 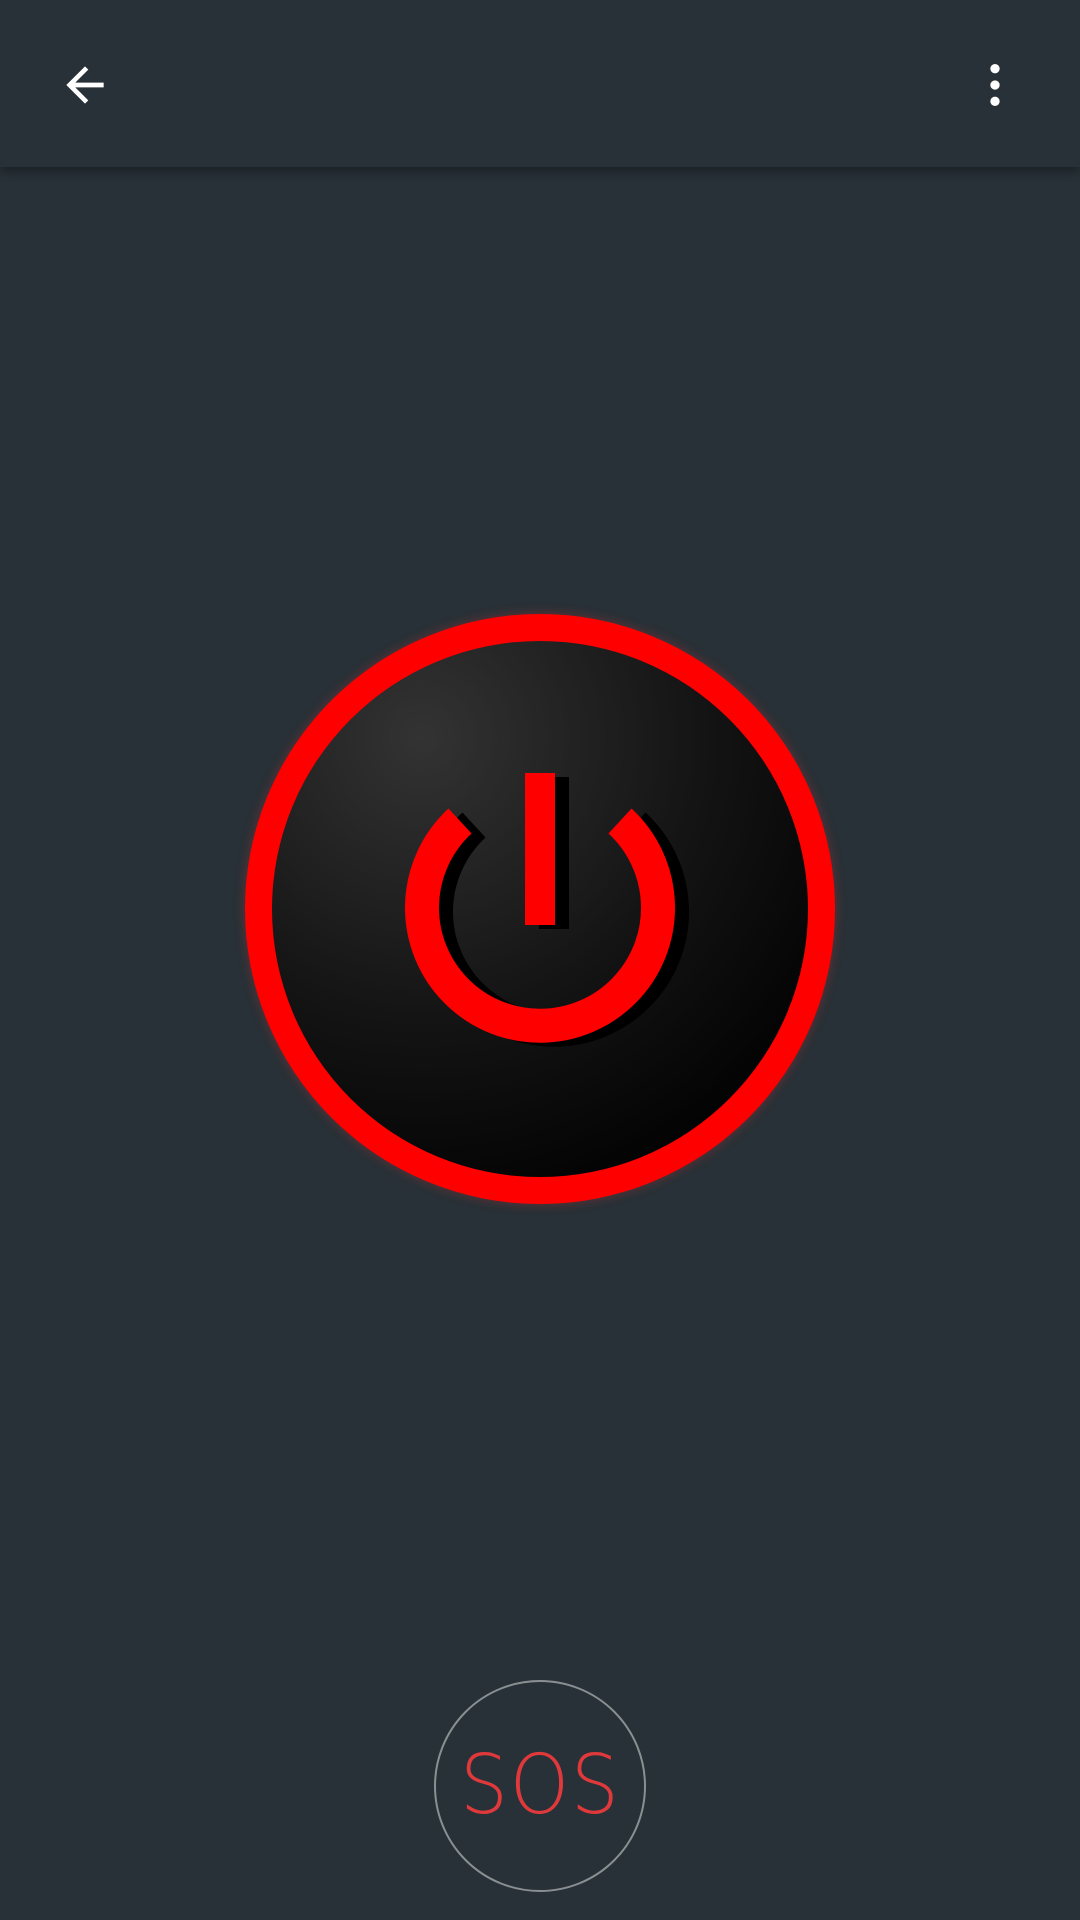 I want to click on more-vertical-icon, so click(x=995, y=85).